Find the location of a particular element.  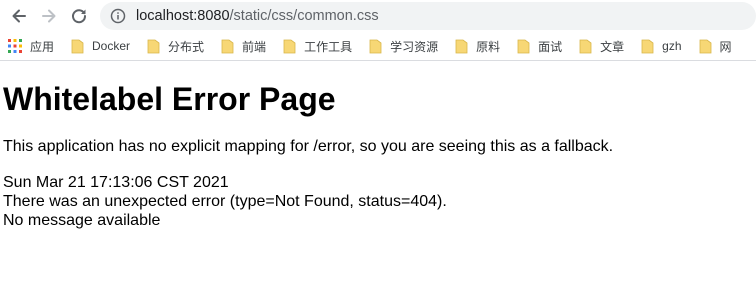

arrow-left-icon is located at coordinates (19, 16).